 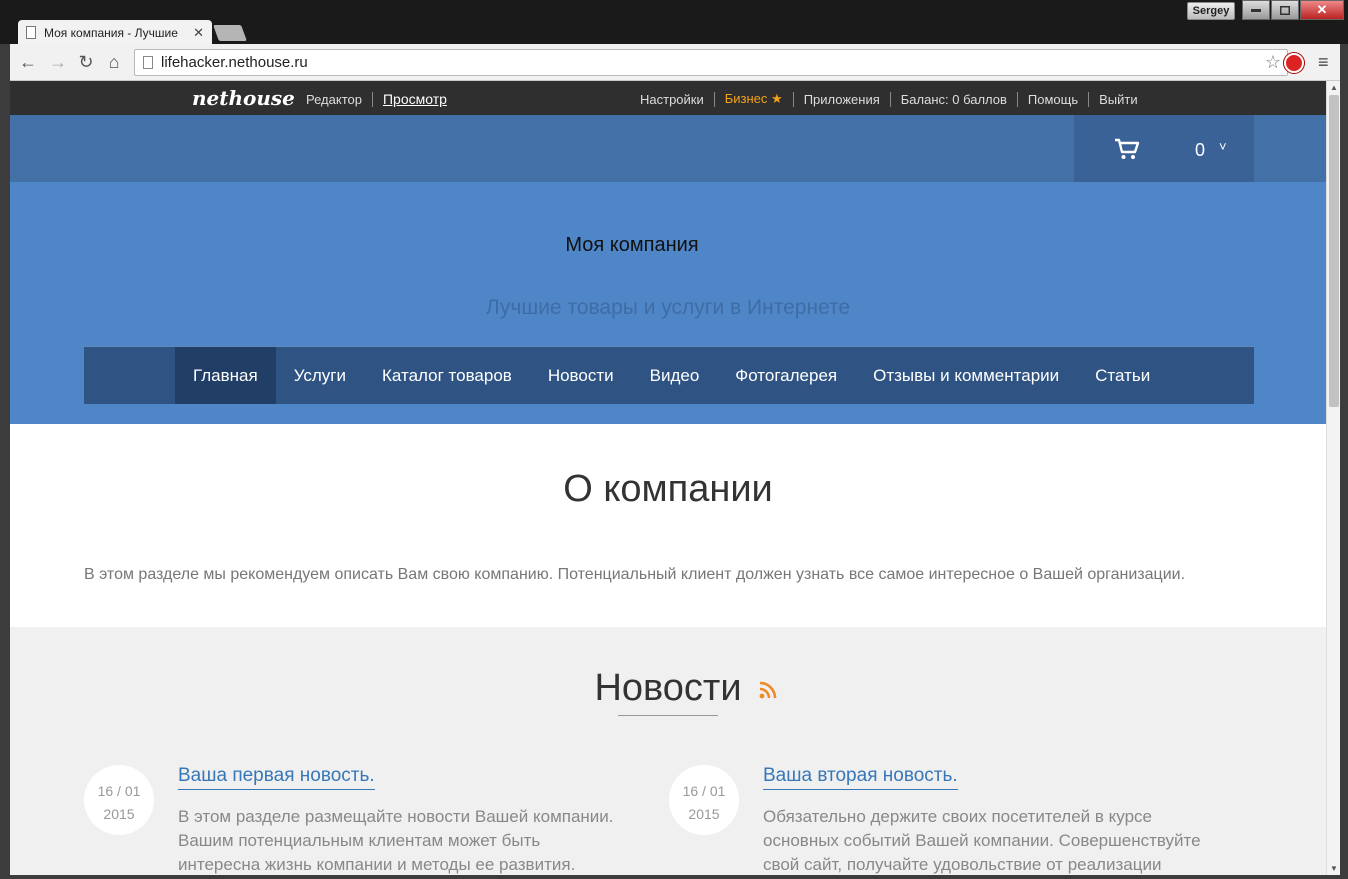 What do you see at coordinates (754, 99) in the screenshot?
I see `business-link: Бизнес ★` at bounding box center [754, 99].